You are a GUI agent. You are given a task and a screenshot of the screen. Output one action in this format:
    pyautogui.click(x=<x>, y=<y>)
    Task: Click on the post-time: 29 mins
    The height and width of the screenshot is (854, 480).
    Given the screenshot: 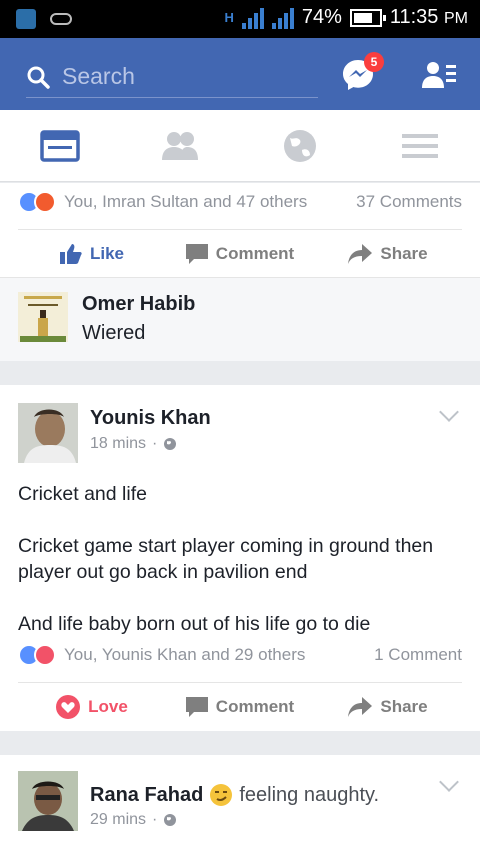 What is the action you would take?
    pyautogui.click(x=118, y=820)
    